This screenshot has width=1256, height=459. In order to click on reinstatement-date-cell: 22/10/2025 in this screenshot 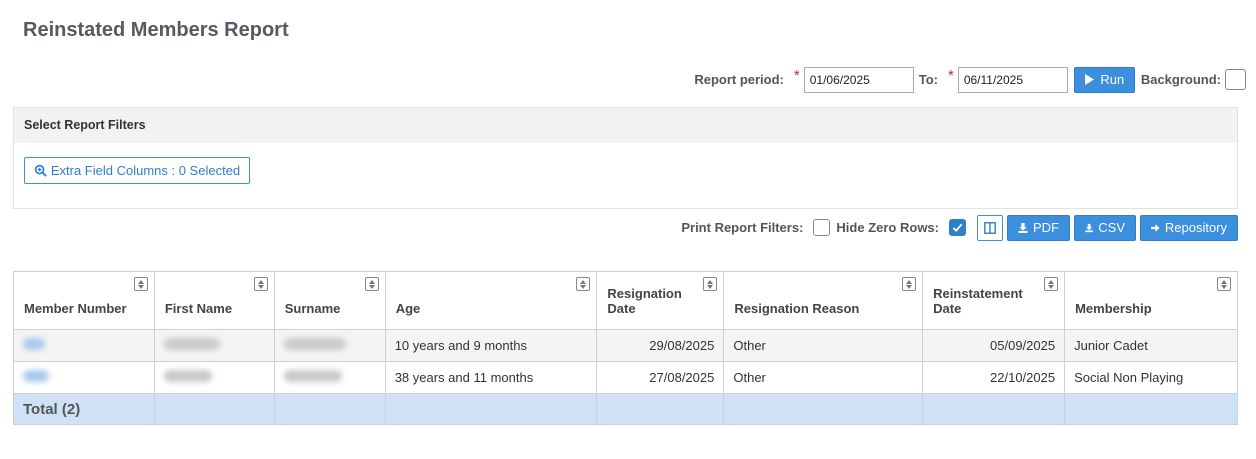, I will do `click(994, 377)`.